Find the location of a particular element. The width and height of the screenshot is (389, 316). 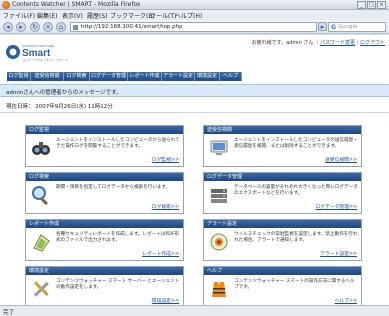

report-icon is located at coordinates (41, 243).